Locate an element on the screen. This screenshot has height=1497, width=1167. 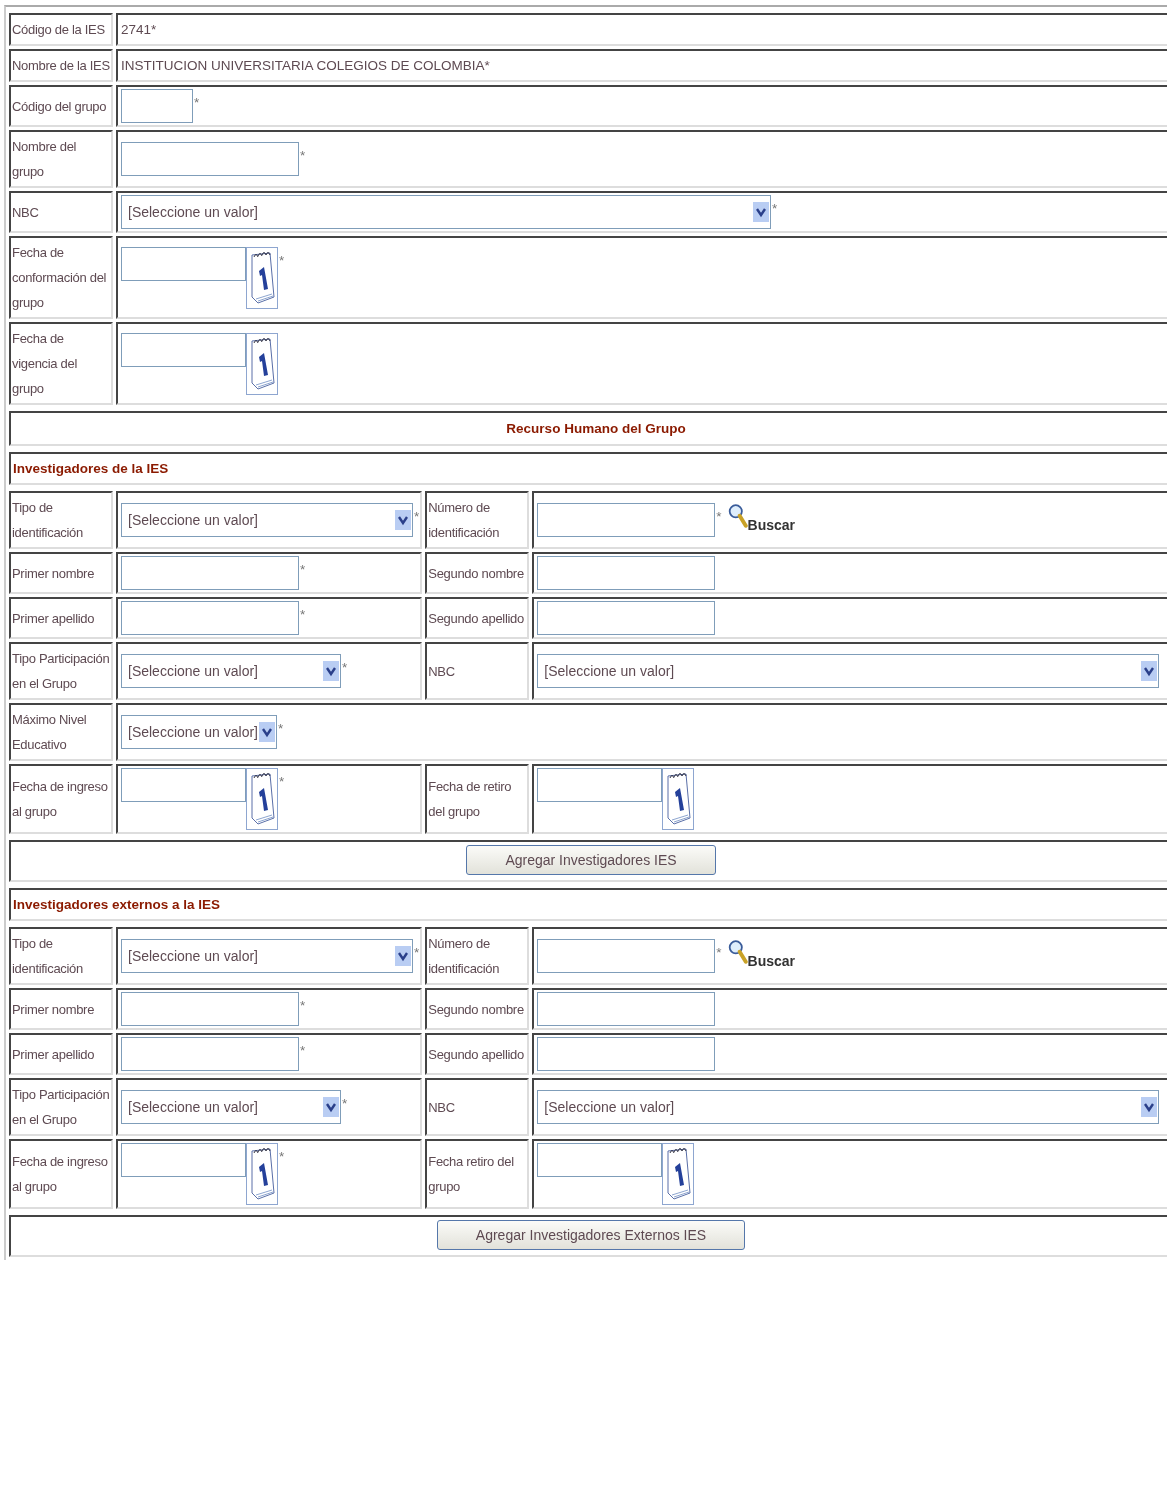
field-label: Fecha de retiro del grupo is located at coordinates (470, 799).